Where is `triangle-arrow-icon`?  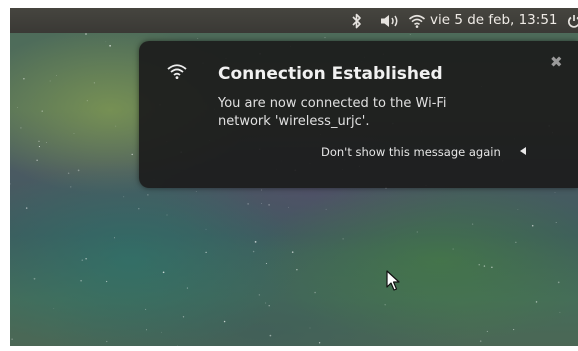 triangle-arrow-icon is located at coordinates (523, 150).